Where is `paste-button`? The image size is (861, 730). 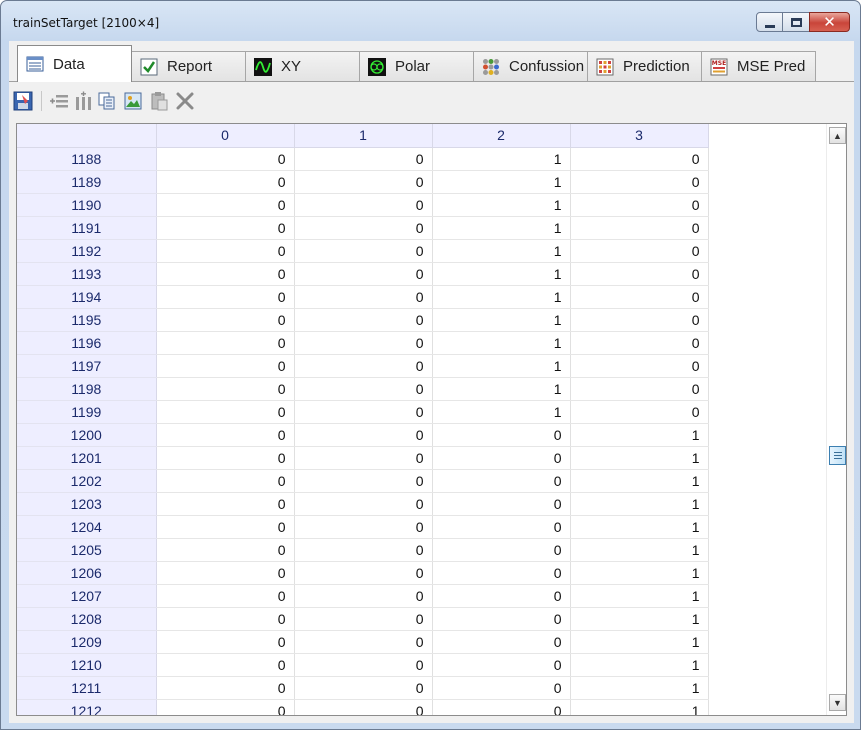 paste-button is located at coordinates (159, 101).